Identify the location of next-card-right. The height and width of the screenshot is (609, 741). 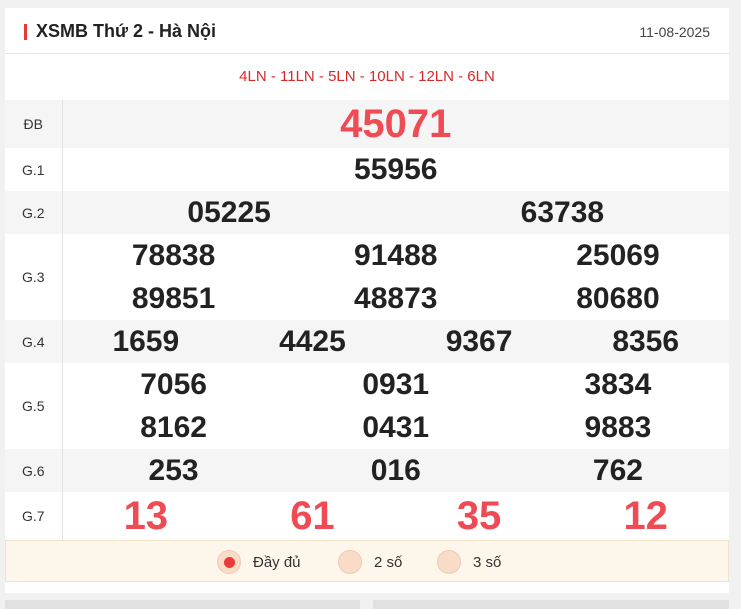
(551, 604).